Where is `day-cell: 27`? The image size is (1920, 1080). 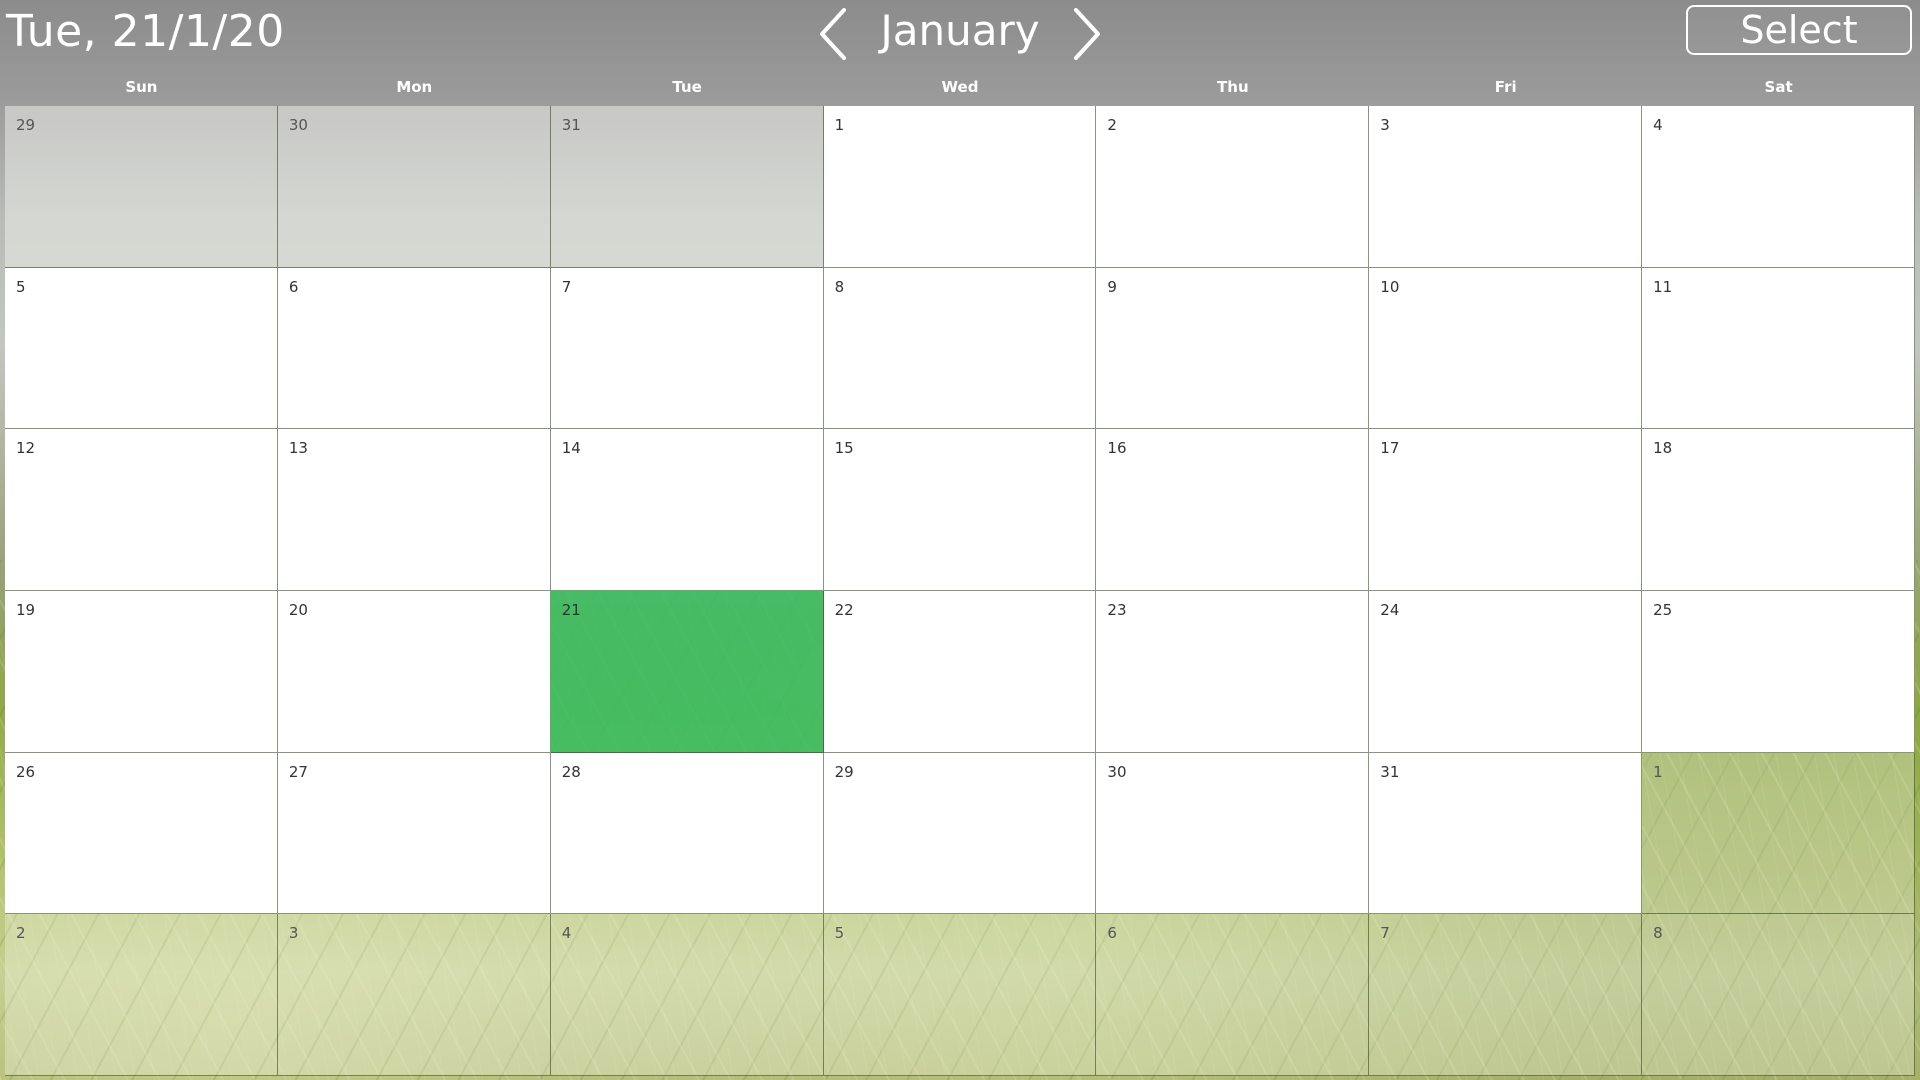 day-cell: 27 is located at coordinates (414, 833).